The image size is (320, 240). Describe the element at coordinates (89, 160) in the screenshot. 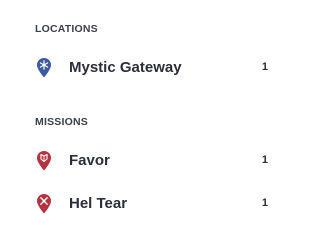

I see `legend-item-label: Favor` at that location.